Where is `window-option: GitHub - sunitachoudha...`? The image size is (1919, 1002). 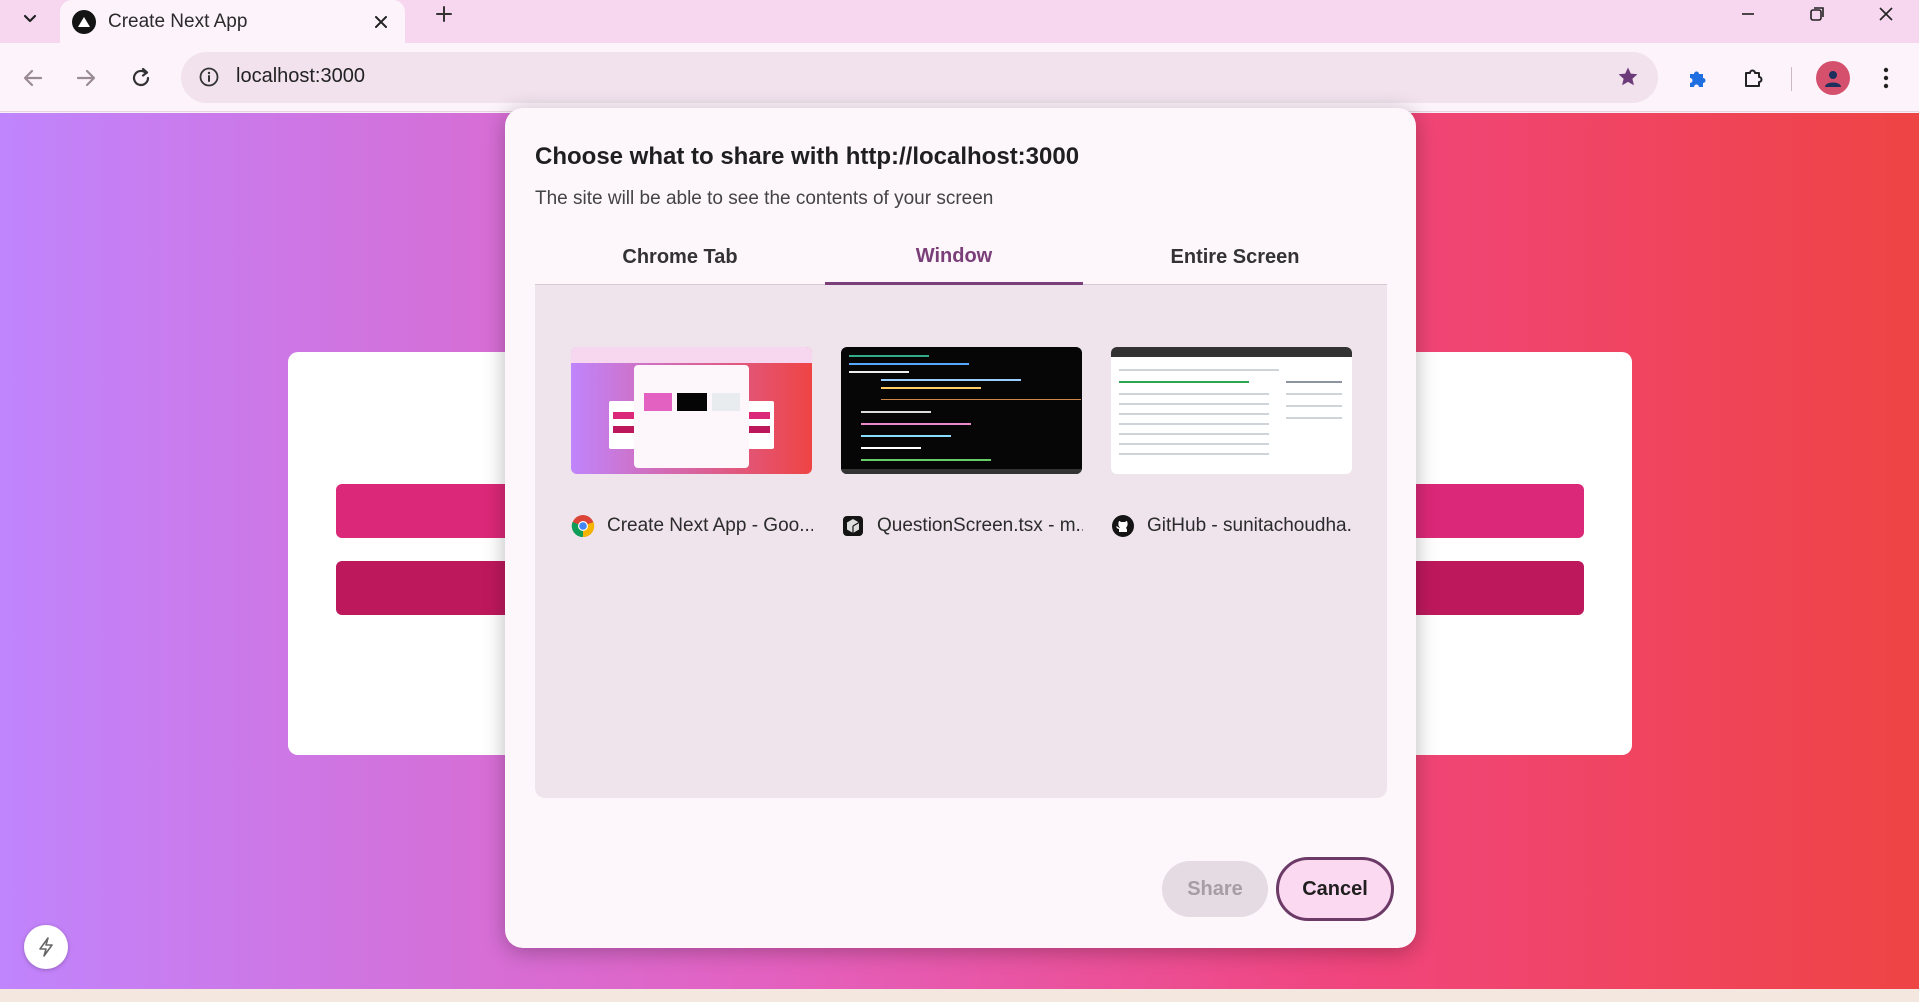 window-option: GitHub - sunitachoudha... is located at coordinates (1232, 442).